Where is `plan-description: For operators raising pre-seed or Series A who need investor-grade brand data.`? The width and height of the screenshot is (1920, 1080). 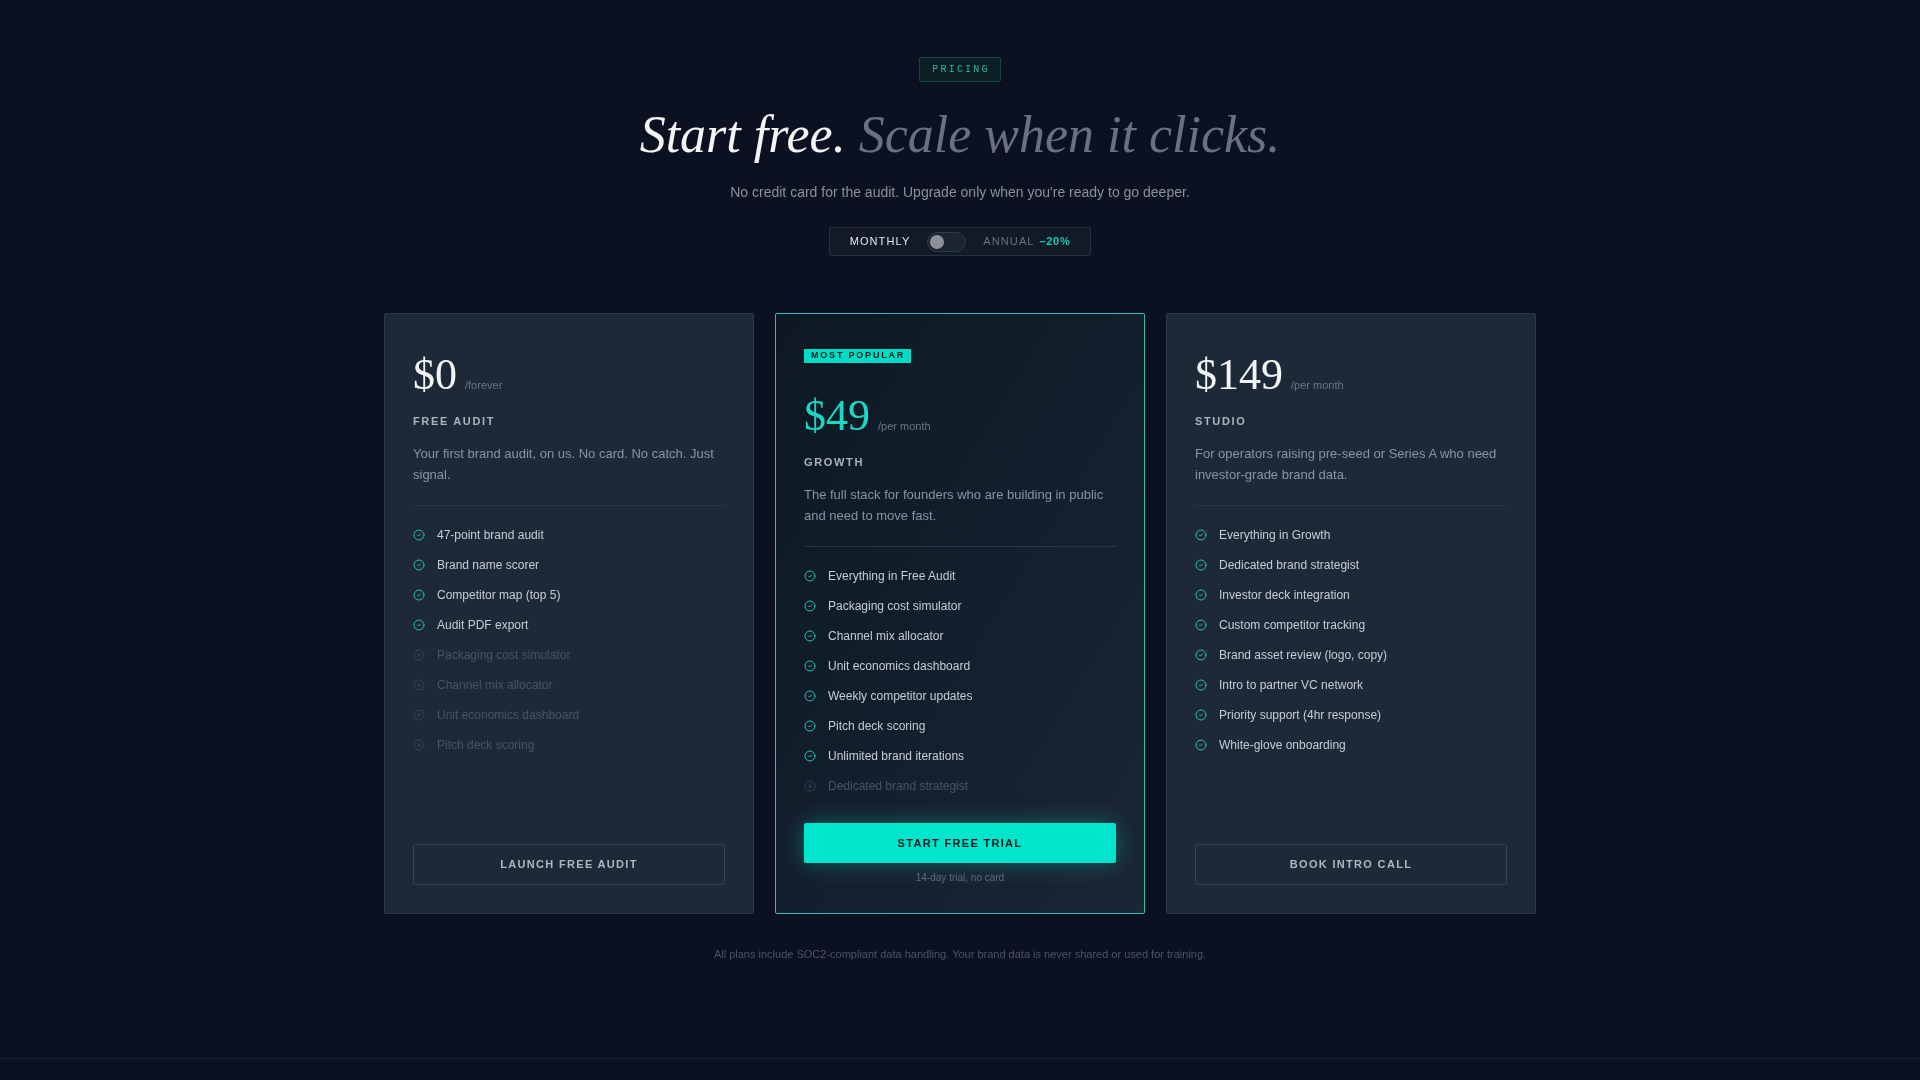 plan-description: For operators raising pre-seed or Series A who need investor-grade brand data. is located at coordinates (1346, 464).